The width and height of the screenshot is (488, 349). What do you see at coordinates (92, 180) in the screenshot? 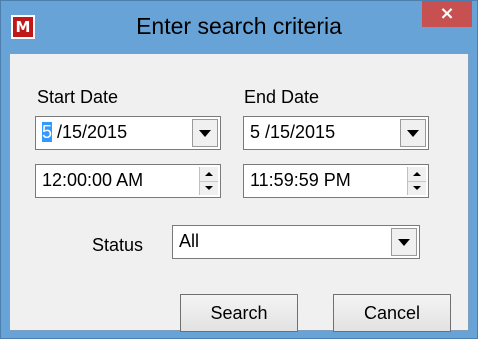
I see `start-time-value: 12:00:00 AM` at bounding box center [92, 180].